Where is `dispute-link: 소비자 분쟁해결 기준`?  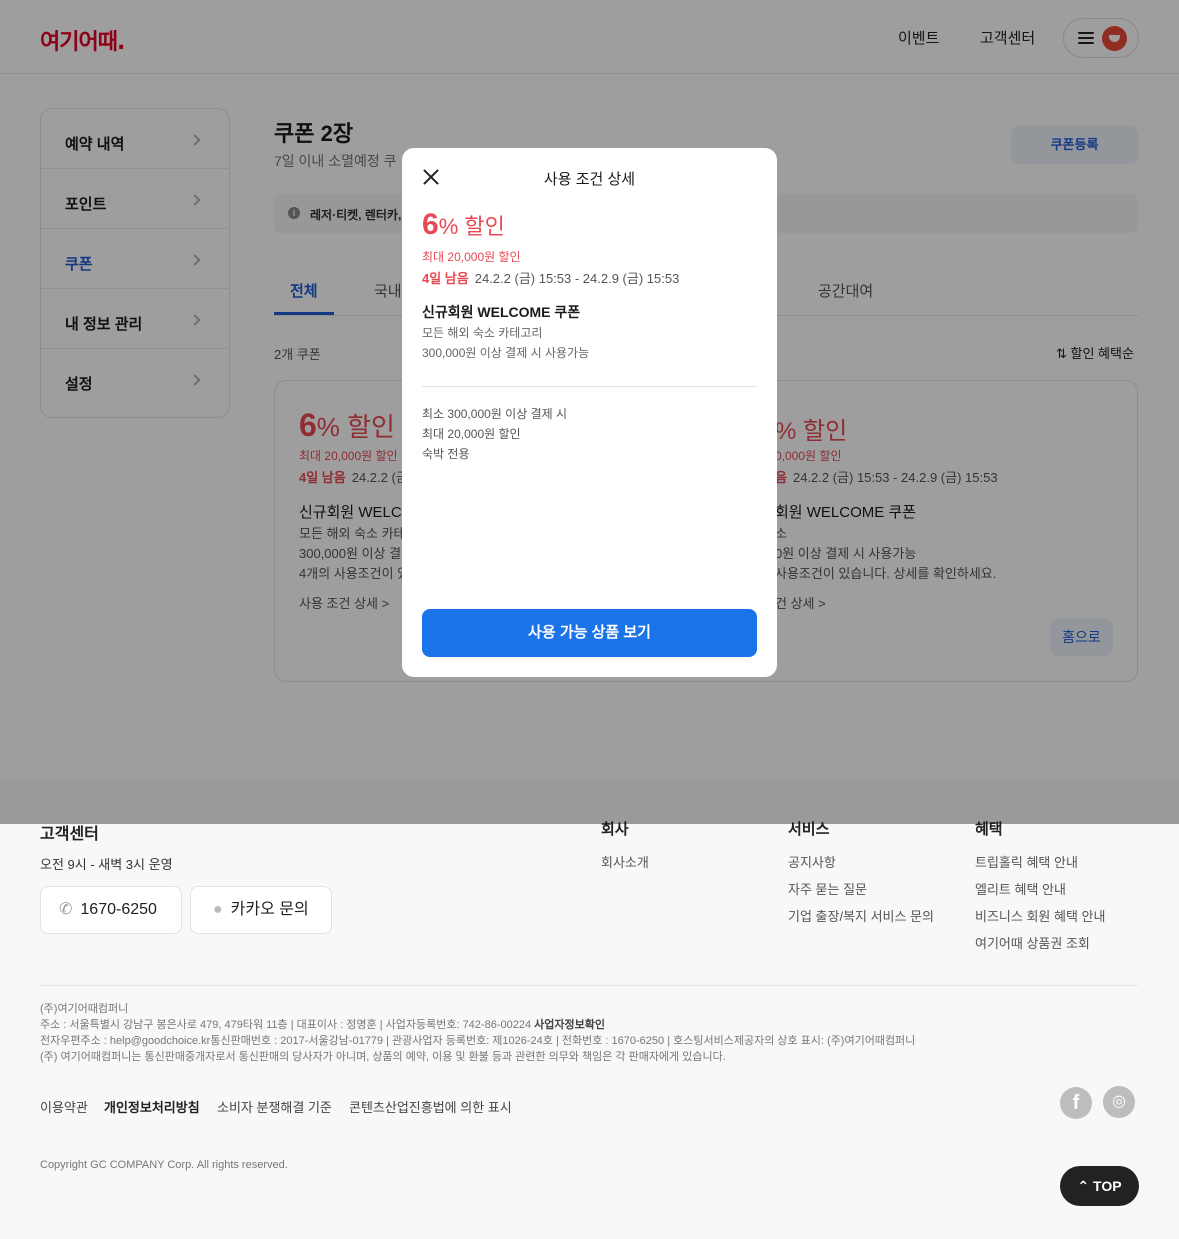 dispute-link: 소비자 분쟁해결 기준 is located at coordinates (274, 1106).